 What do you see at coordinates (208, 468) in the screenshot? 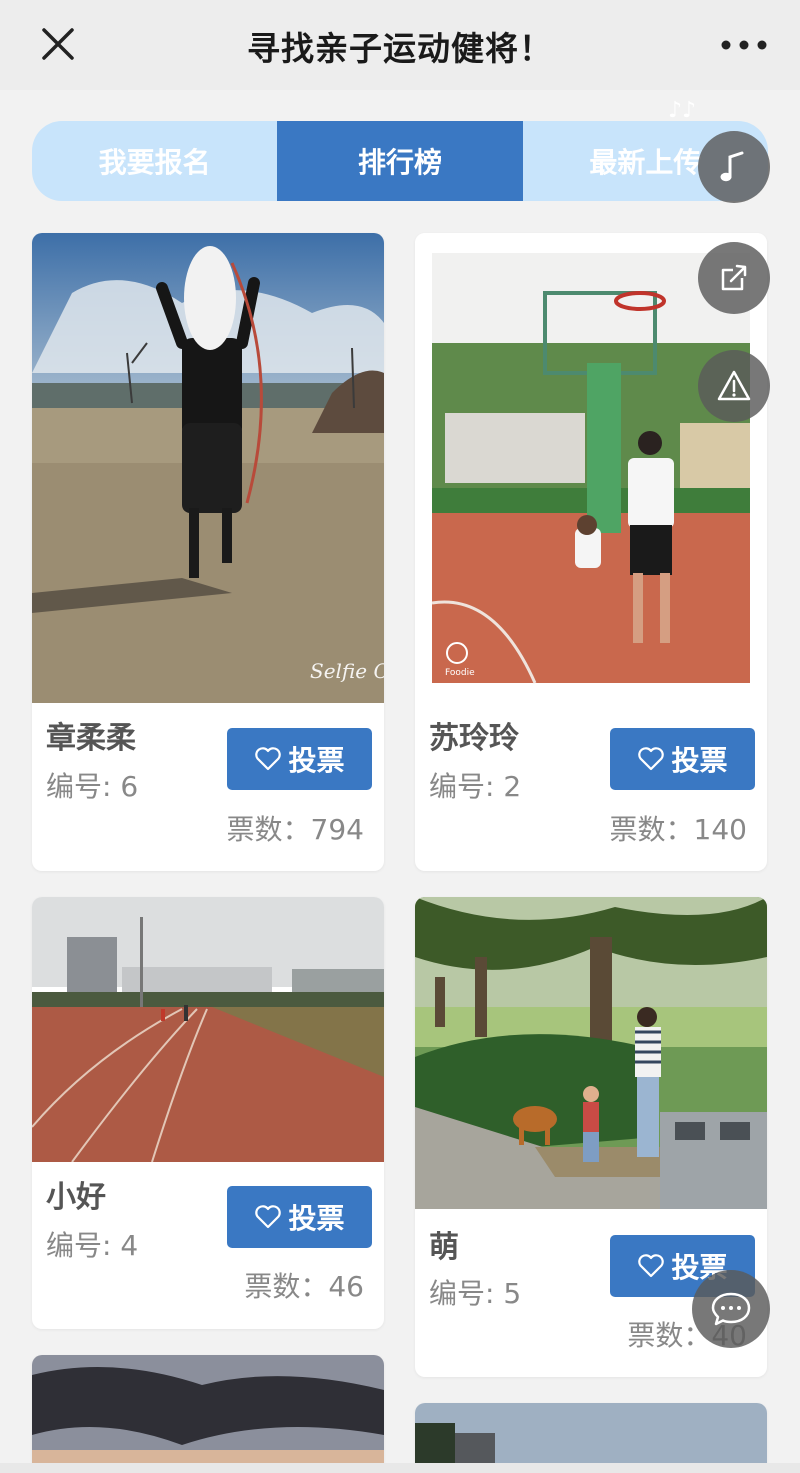
I see `entry-photo: Selfie City` at bounding box center [208, 468].